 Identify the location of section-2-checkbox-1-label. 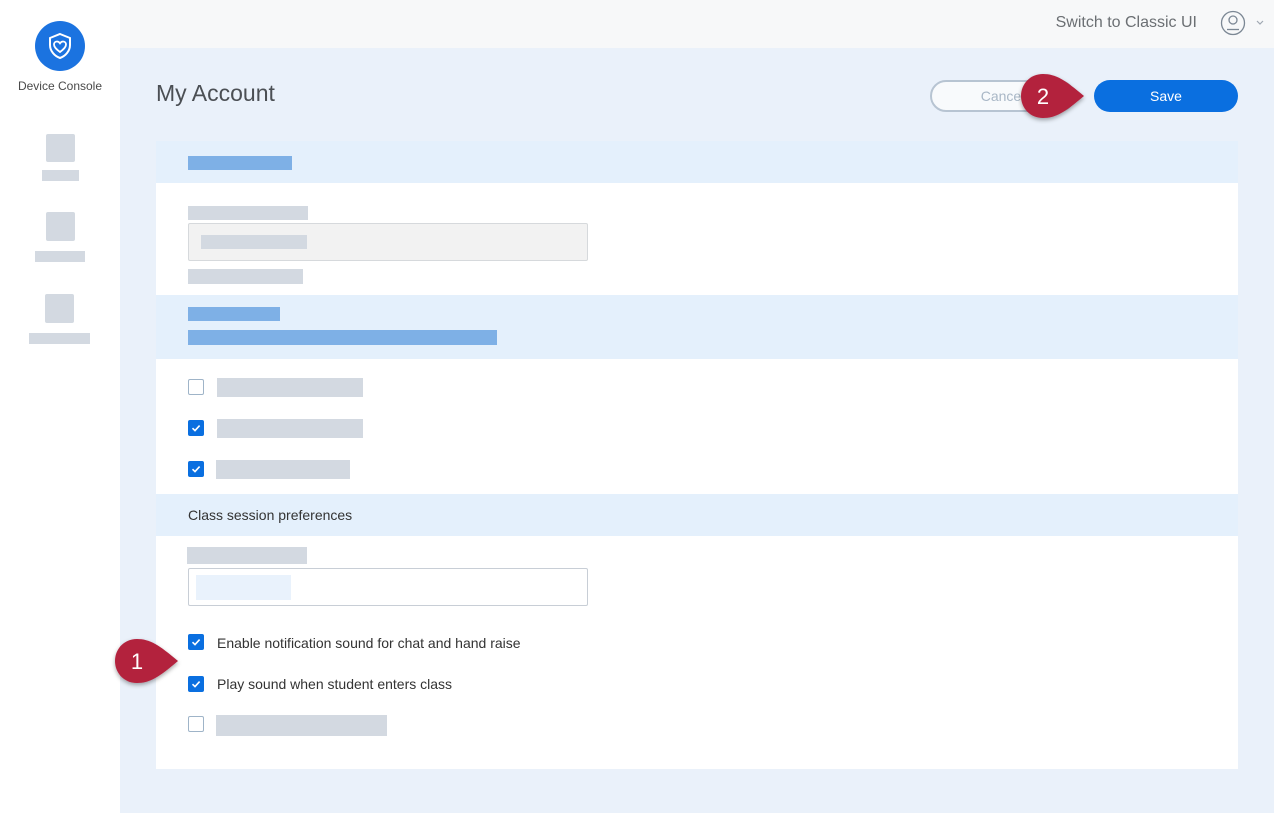
(290, 387).